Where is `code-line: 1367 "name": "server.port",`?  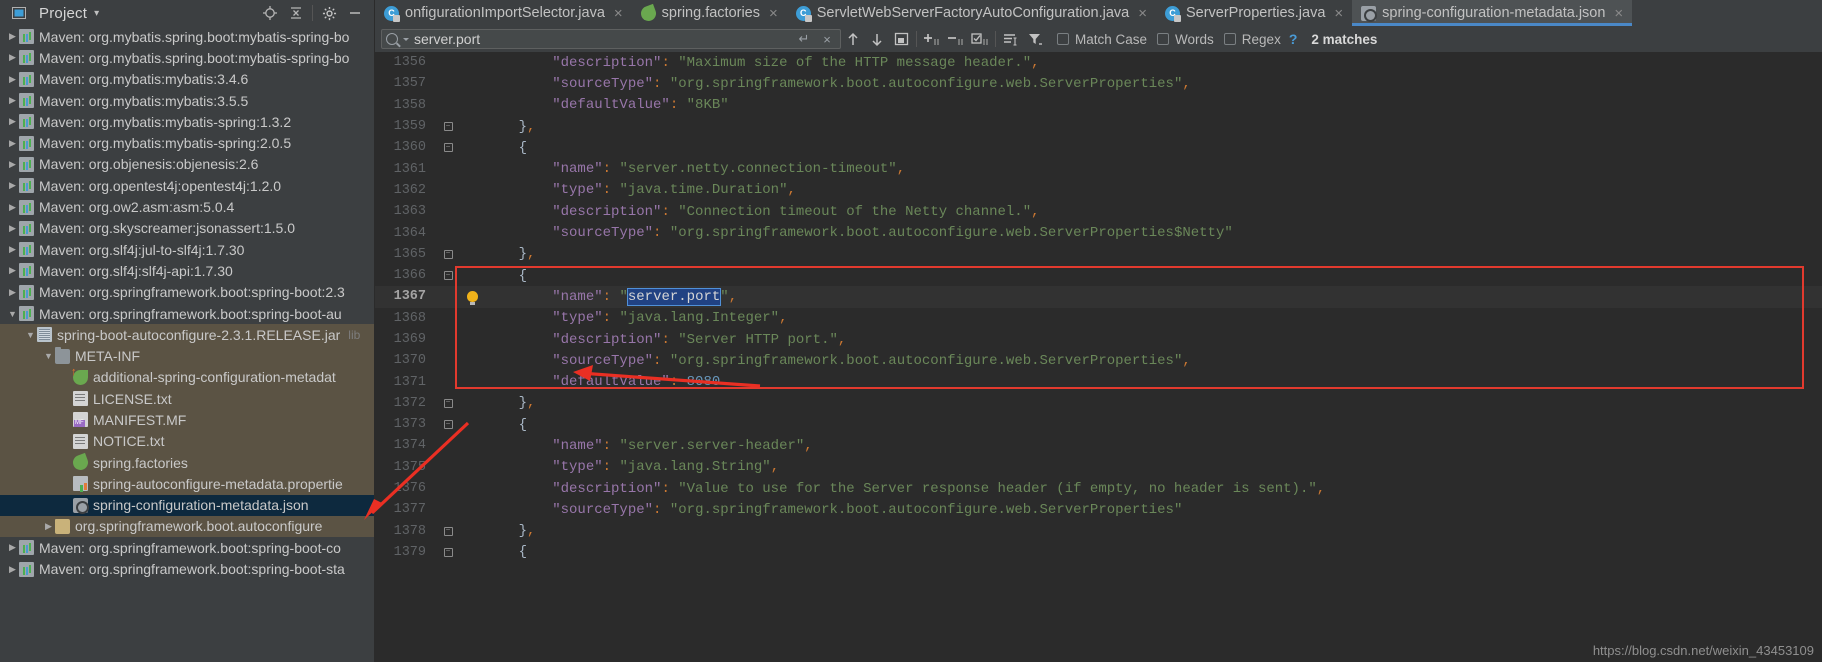 code-line: 1367 "name": "server.port", is located at coordinates (1098, 297).